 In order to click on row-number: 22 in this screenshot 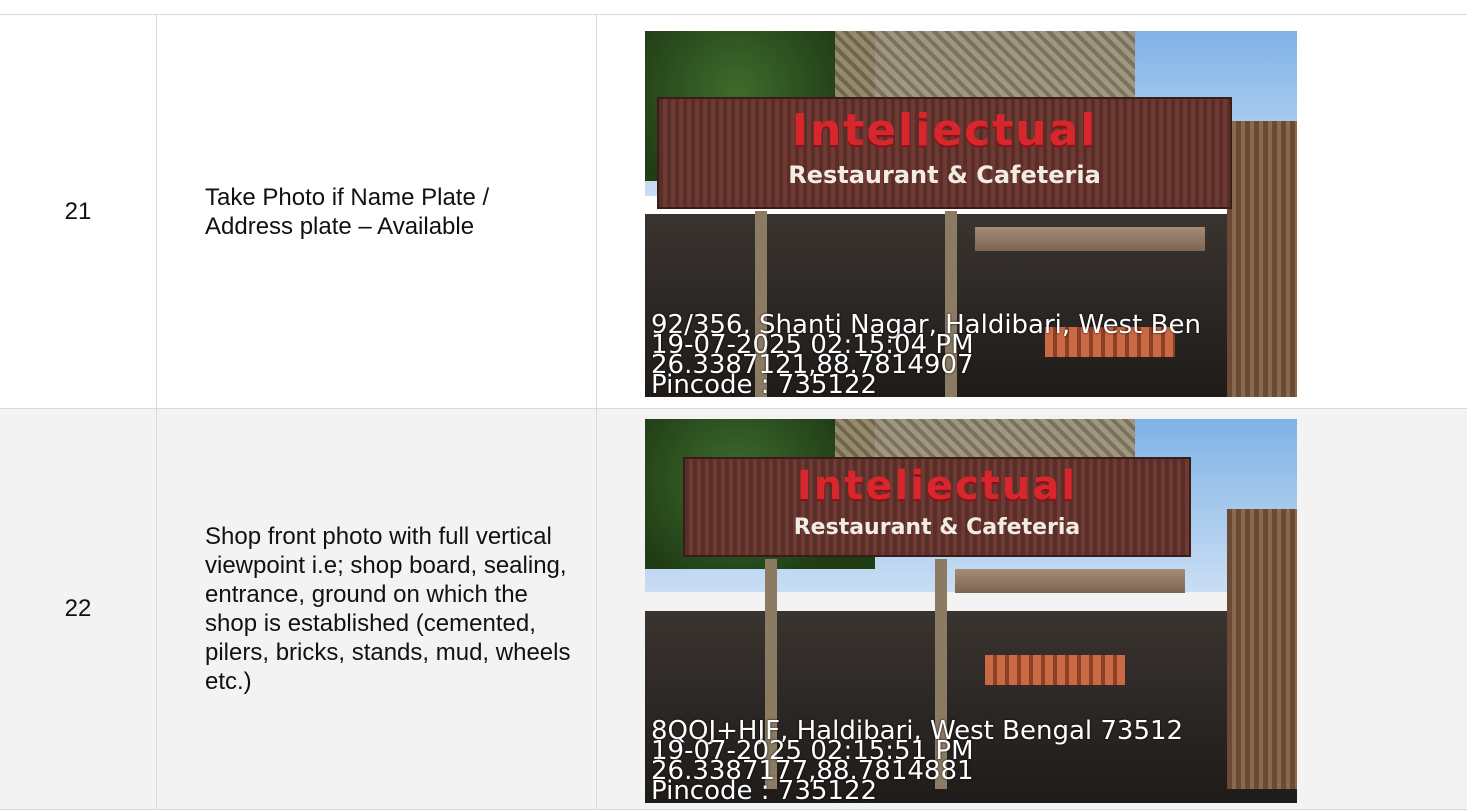, I will do `click(78, 609)`.